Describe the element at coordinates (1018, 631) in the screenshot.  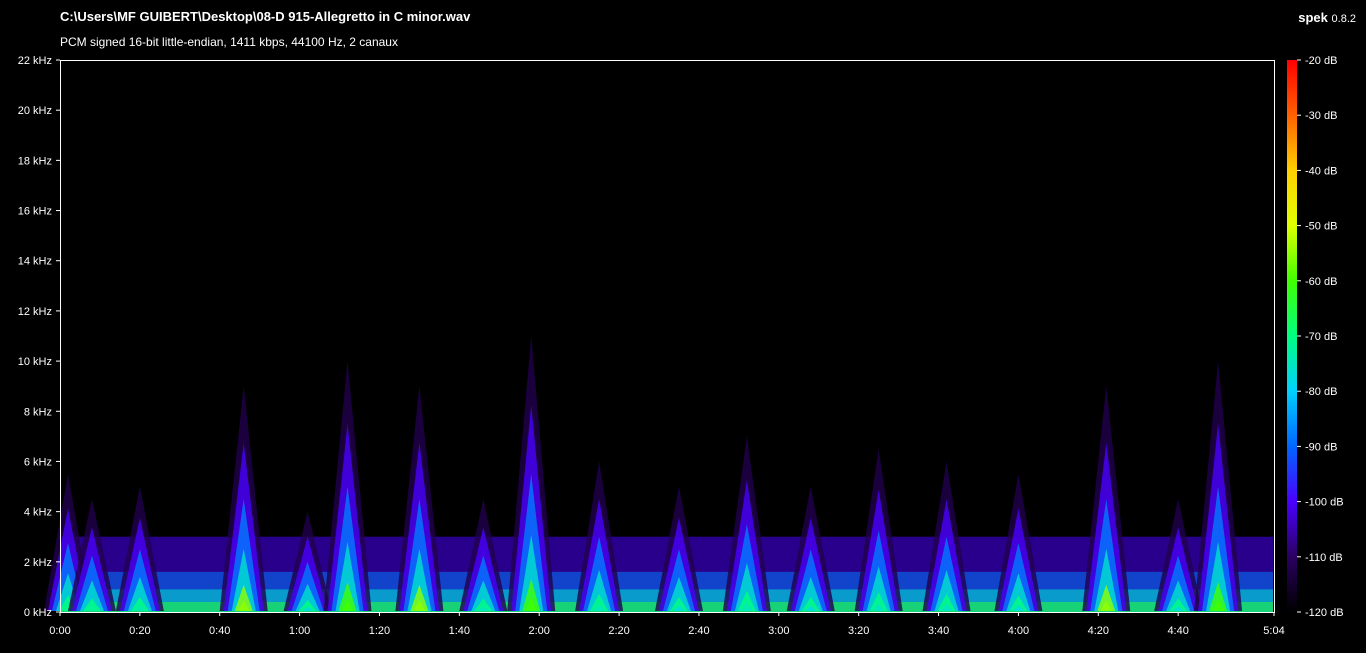
I see `x-tick-label: 4:00` at that location.